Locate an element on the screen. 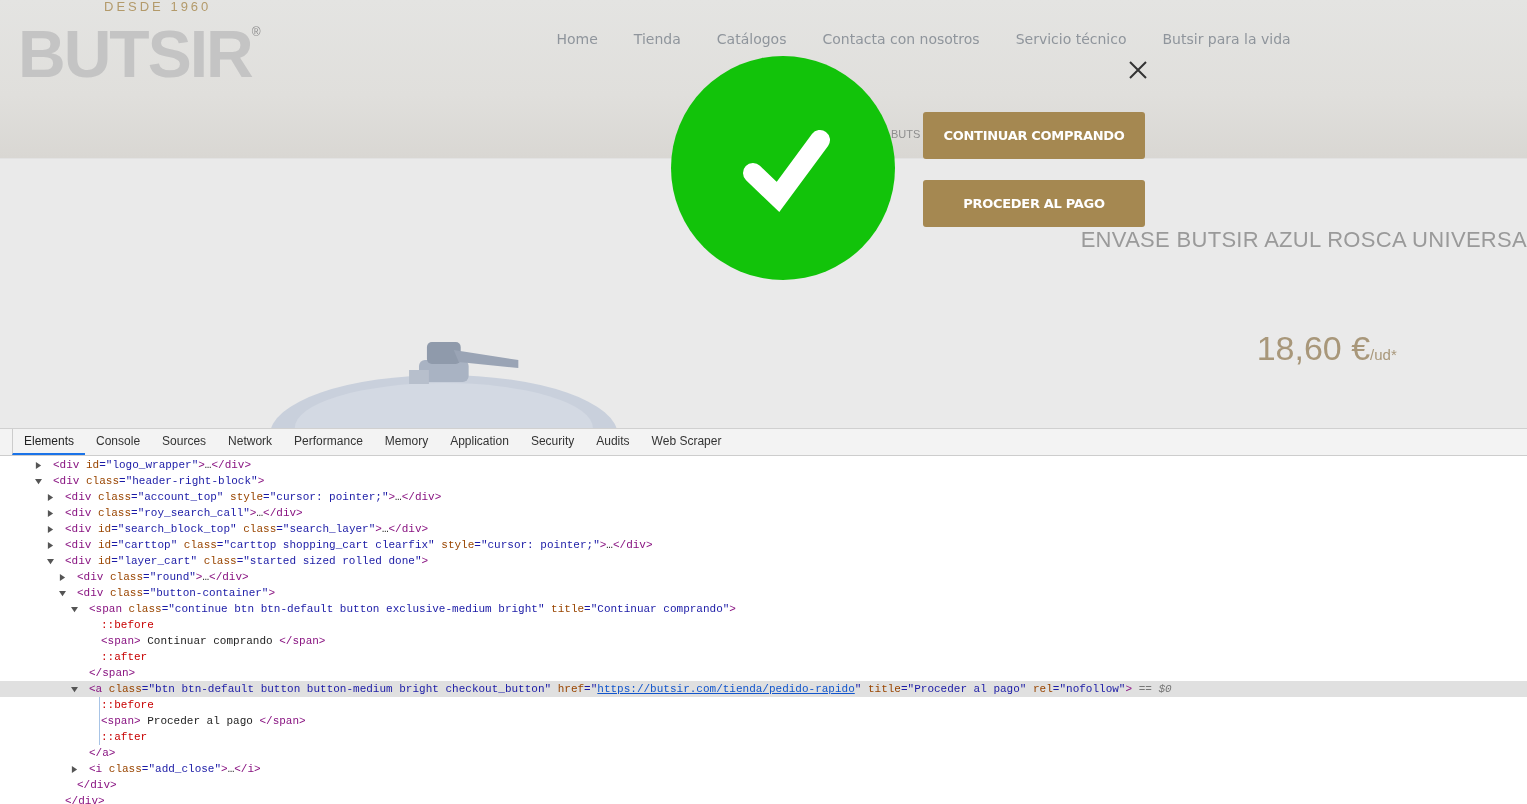 Image resolution: width=1527 pixels, height=804 pixels. devtools-tab: Sources is located at coordinates (184, 442).